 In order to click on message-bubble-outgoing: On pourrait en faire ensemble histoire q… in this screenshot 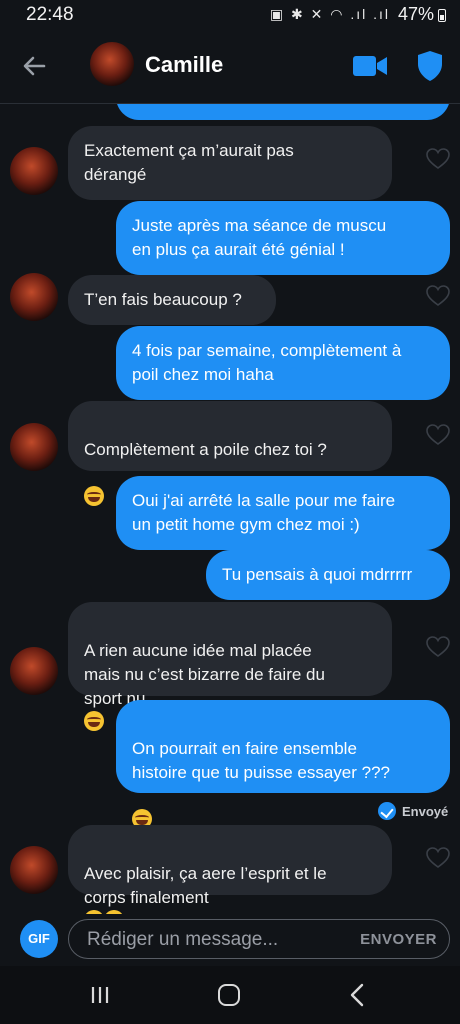, I will do `click(283, 764)`.